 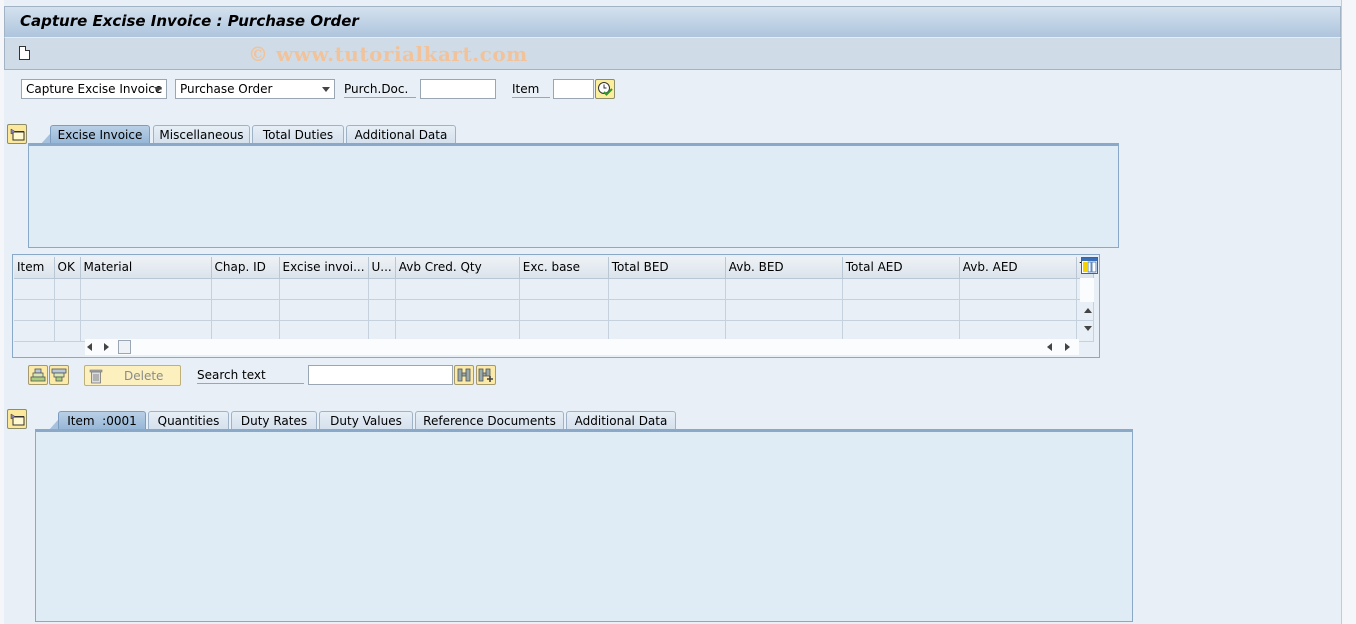 I want to click on search-text-input, so click(x=380, y=375).